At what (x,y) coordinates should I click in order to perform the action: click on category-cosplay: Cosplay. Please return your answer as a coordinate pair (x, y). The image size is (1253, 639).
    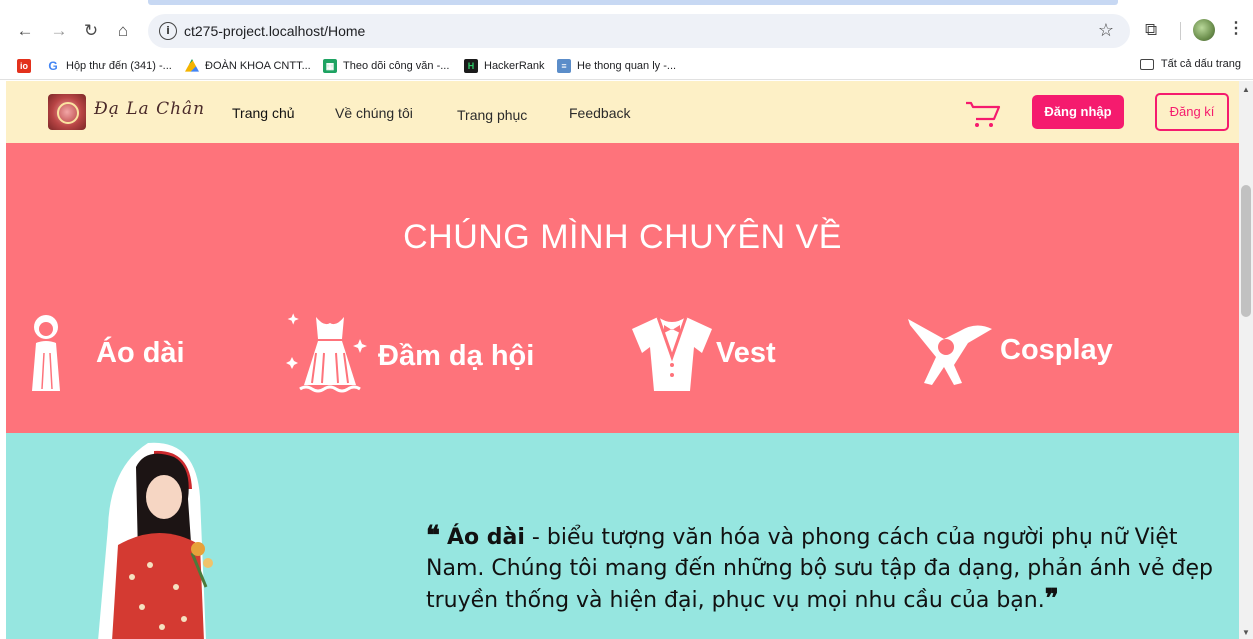
    Looking at the image, I should click on (1009, 350).